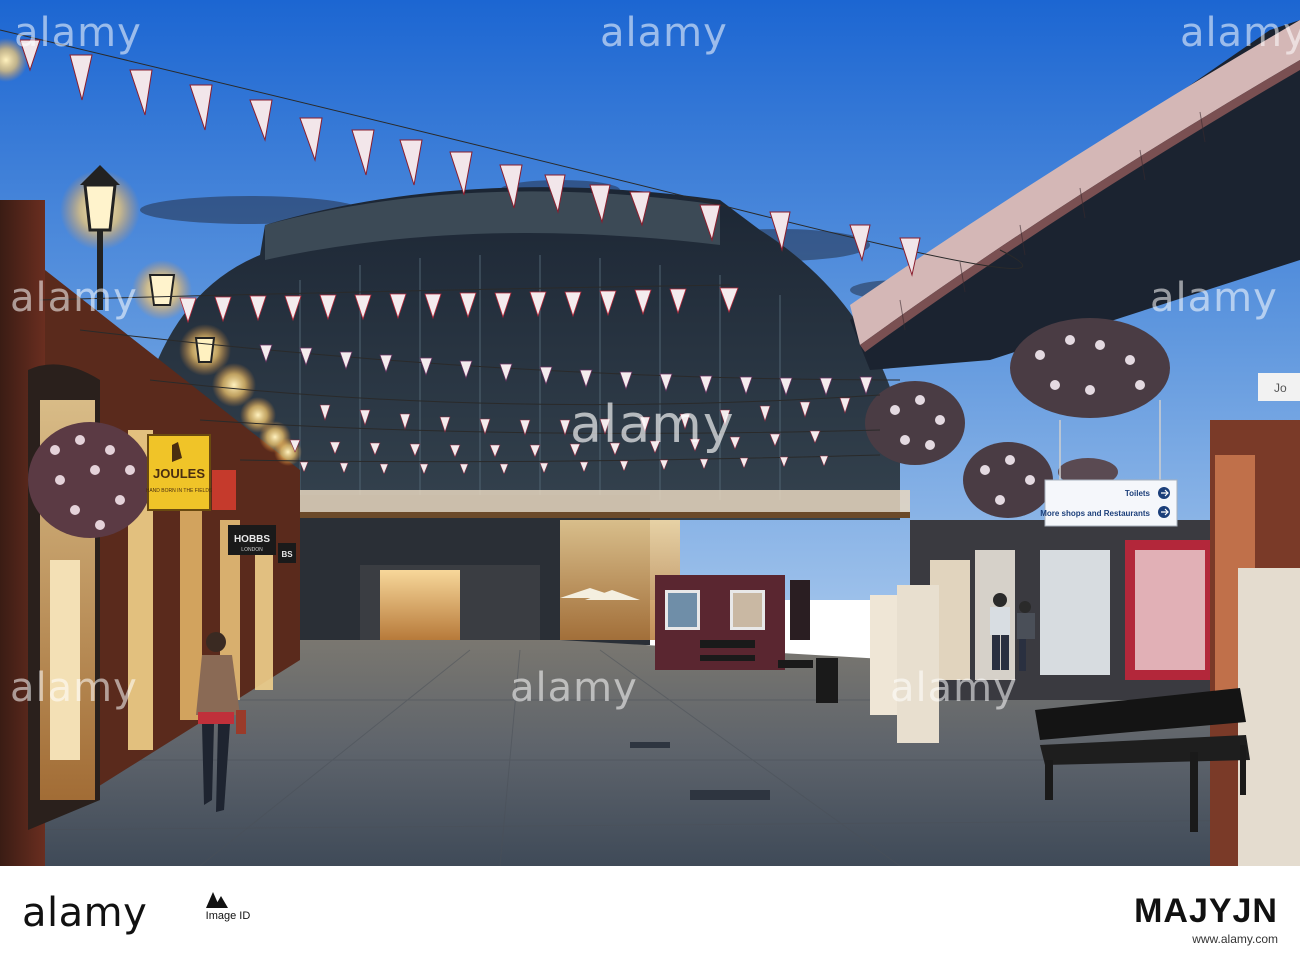 The width and height of the screenshot is (1300, 956). What do you see at coordinates (179, 491) in the screenshot?
I see `joules-sub-text: HAND BORN IN THE FIELDS` at bounding box center [179, 491].